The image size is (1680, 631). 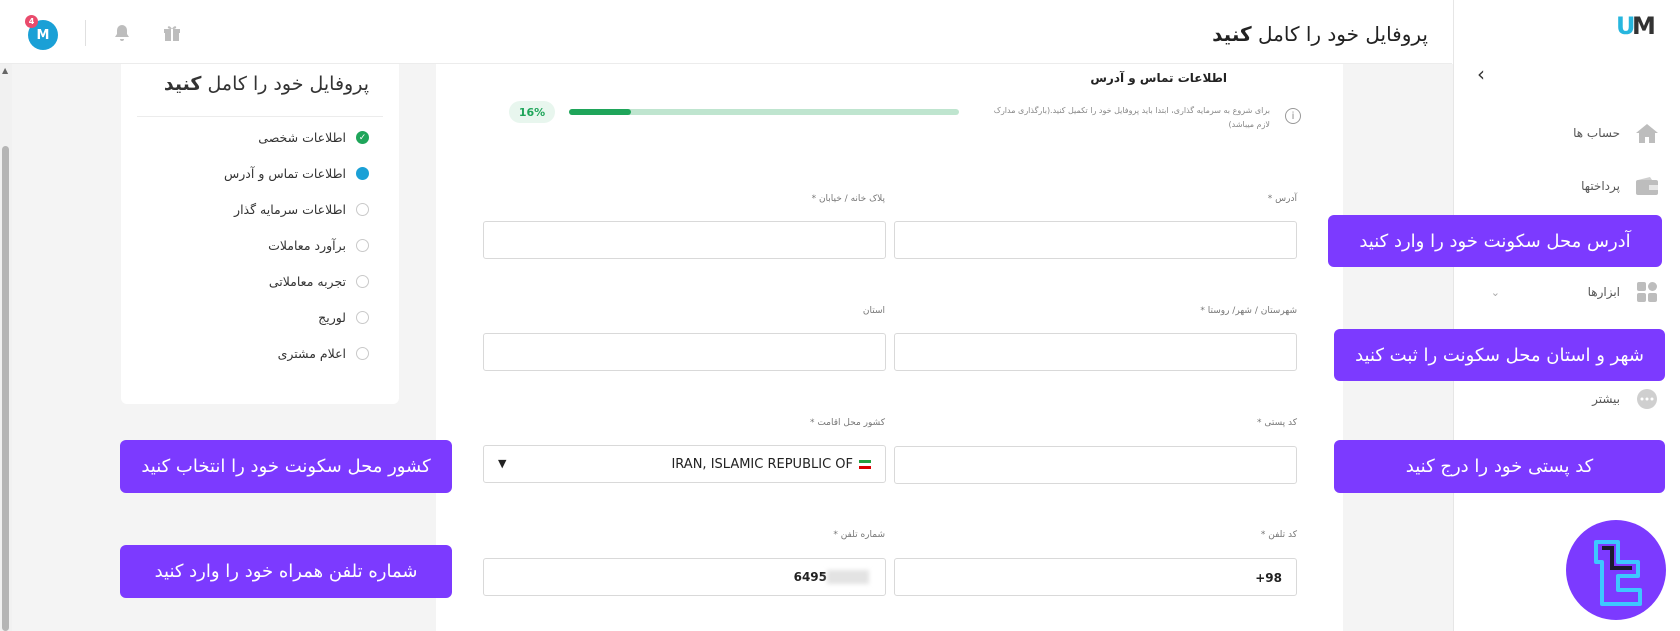 What do you see at coordinates (684, 577) in the screenshot?
I see `phone-field: 6495` at bounding box center [684, 577].